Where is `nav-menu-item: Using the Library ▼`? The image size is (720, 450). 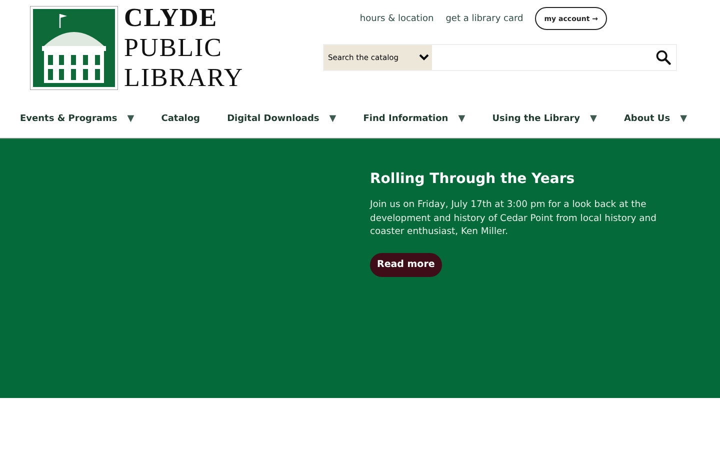 nav-menu-item: Using the Library ▼ is located at coordinates (544, 119).